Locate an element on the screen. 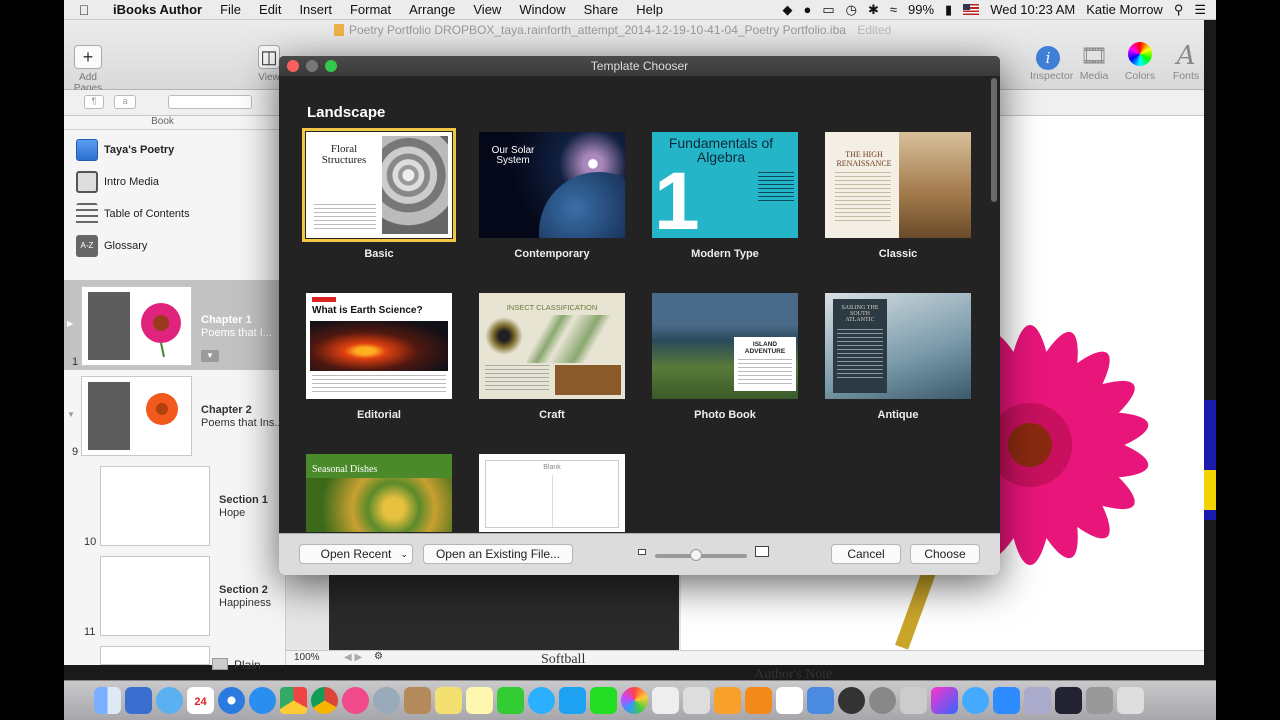 The height and width of the screenshot is (720, 1280). menu-user: Katie Morrow is located at coordinates (1124, 9).